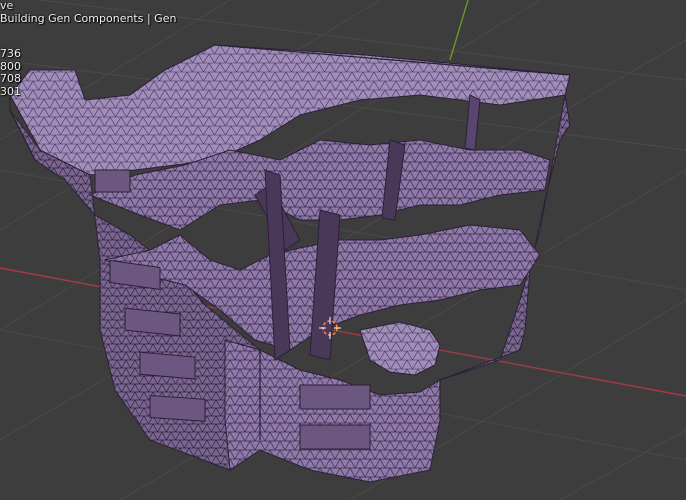 This screenshot has height=500, width=686. Describe the element at coordinates (10, 78) in the screenshot. I see `stat-faces: 708` at that location.